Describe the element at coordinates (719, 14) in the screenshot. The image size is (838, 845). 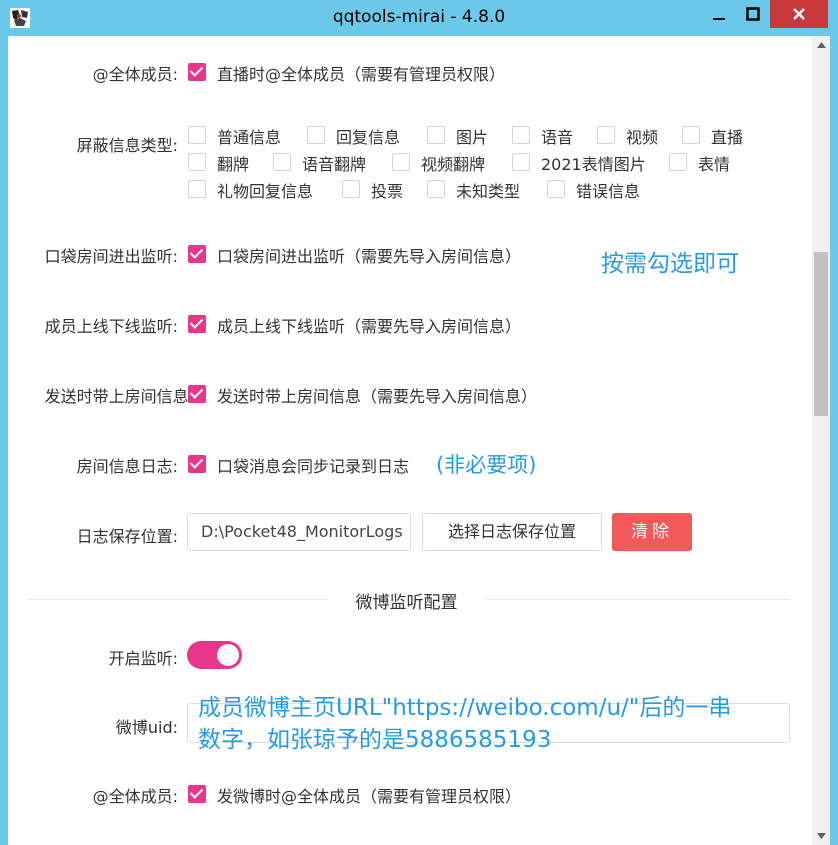
I see `minimize-button` at that location.